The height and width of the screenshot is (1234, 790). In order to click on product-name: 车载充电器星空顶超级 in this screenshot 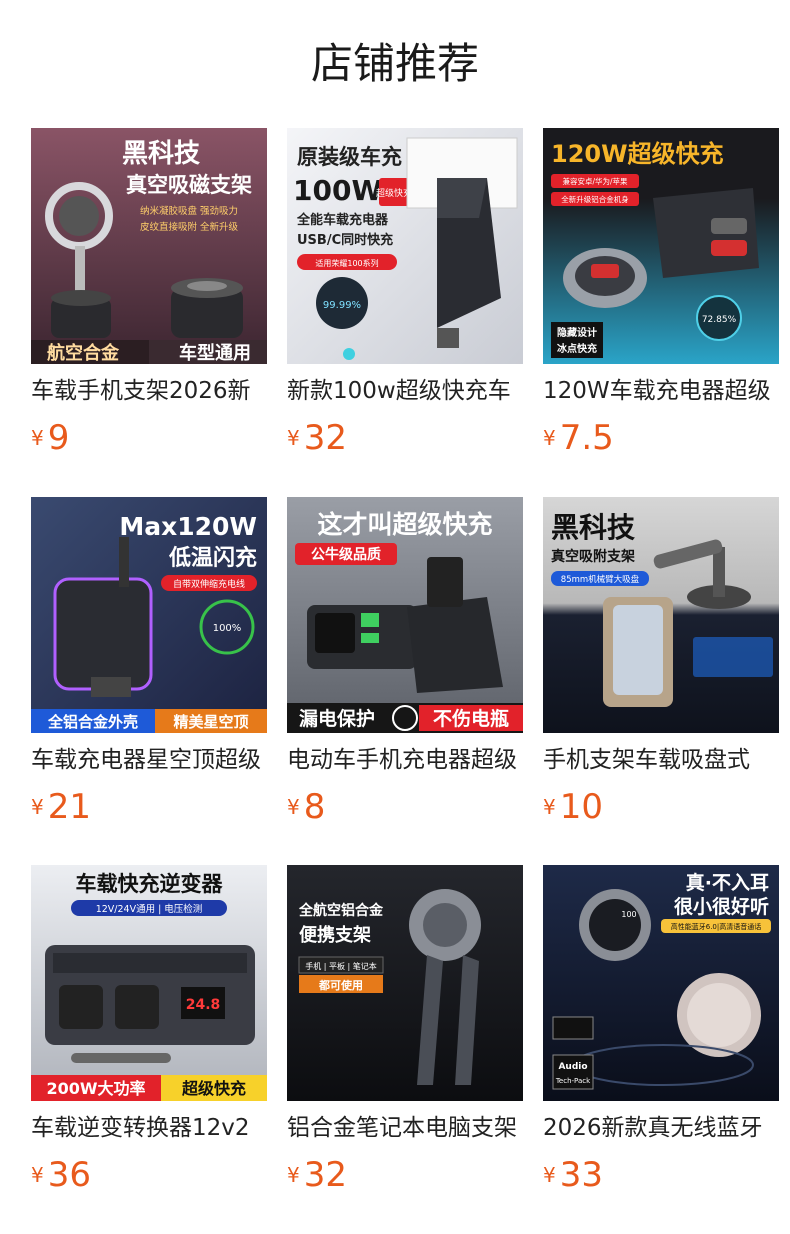, I will do `click(149, 760)`.